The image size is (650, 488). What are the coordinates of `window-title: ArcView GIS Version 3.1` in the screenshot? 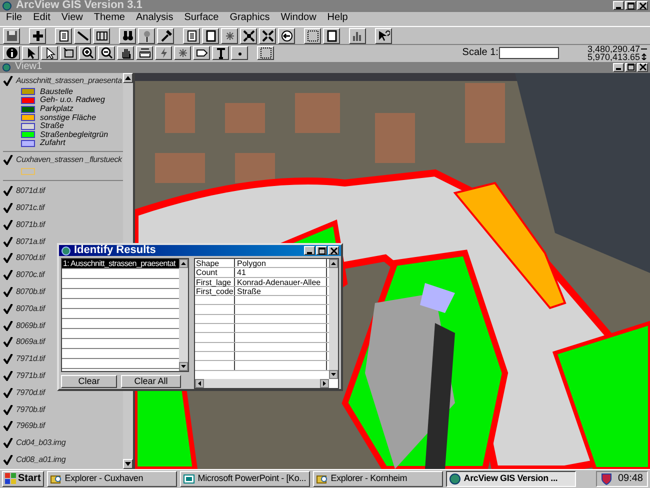 It's located at (79, 6).